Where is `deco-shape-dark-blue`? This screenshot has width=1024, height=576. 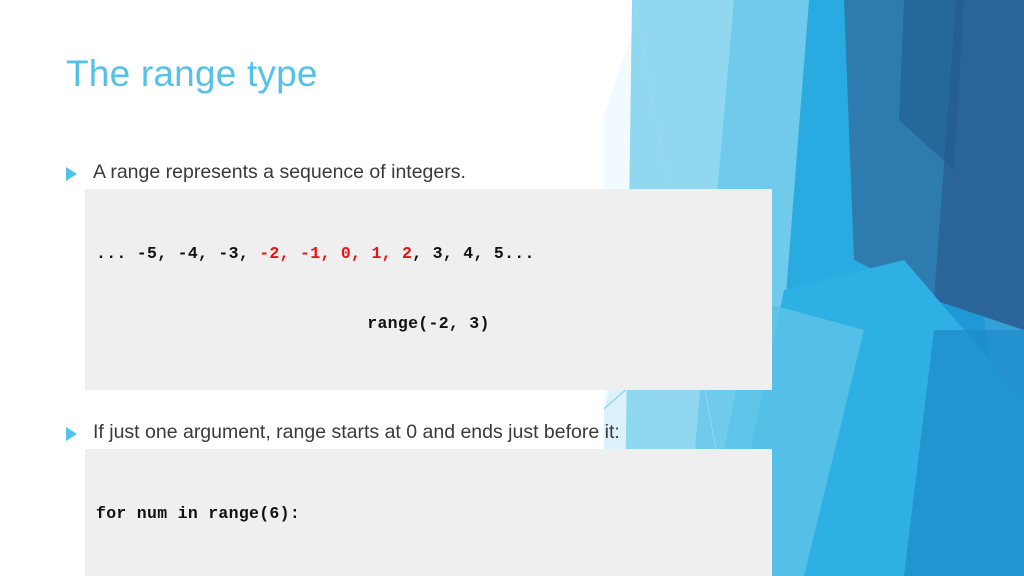 deco-shape-dark-blue is located at coordinates (979, 165).